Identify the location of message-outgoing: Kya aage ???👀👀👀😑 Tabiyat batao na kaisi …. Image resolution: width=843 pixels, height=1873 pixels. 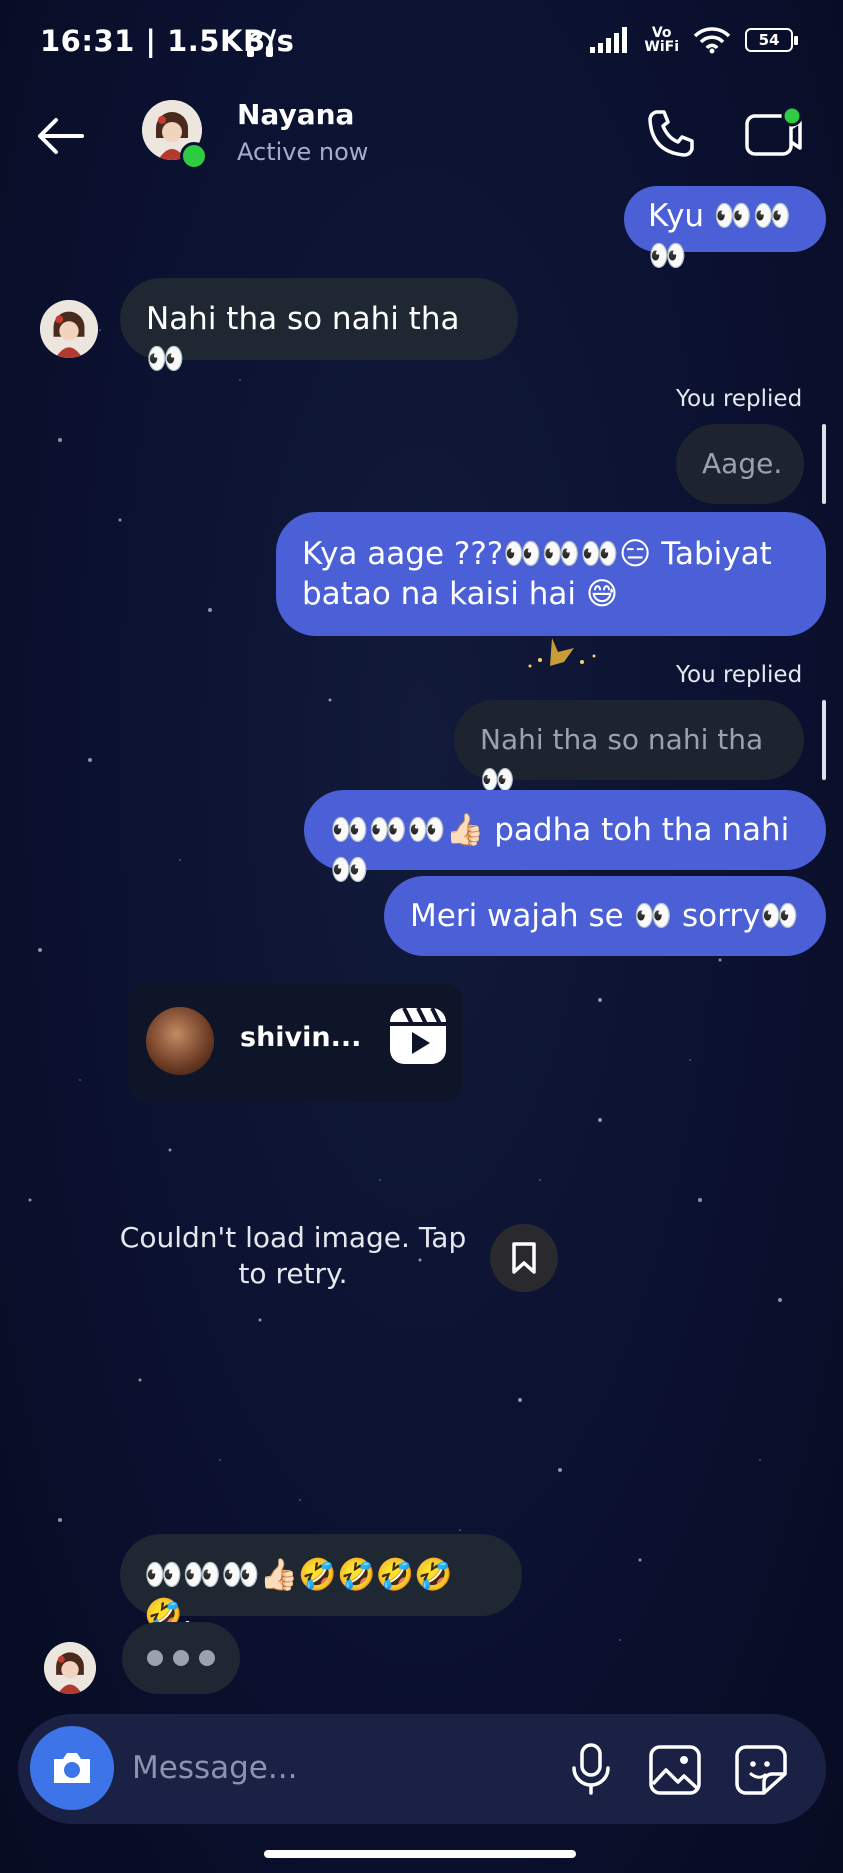
(551, 574).